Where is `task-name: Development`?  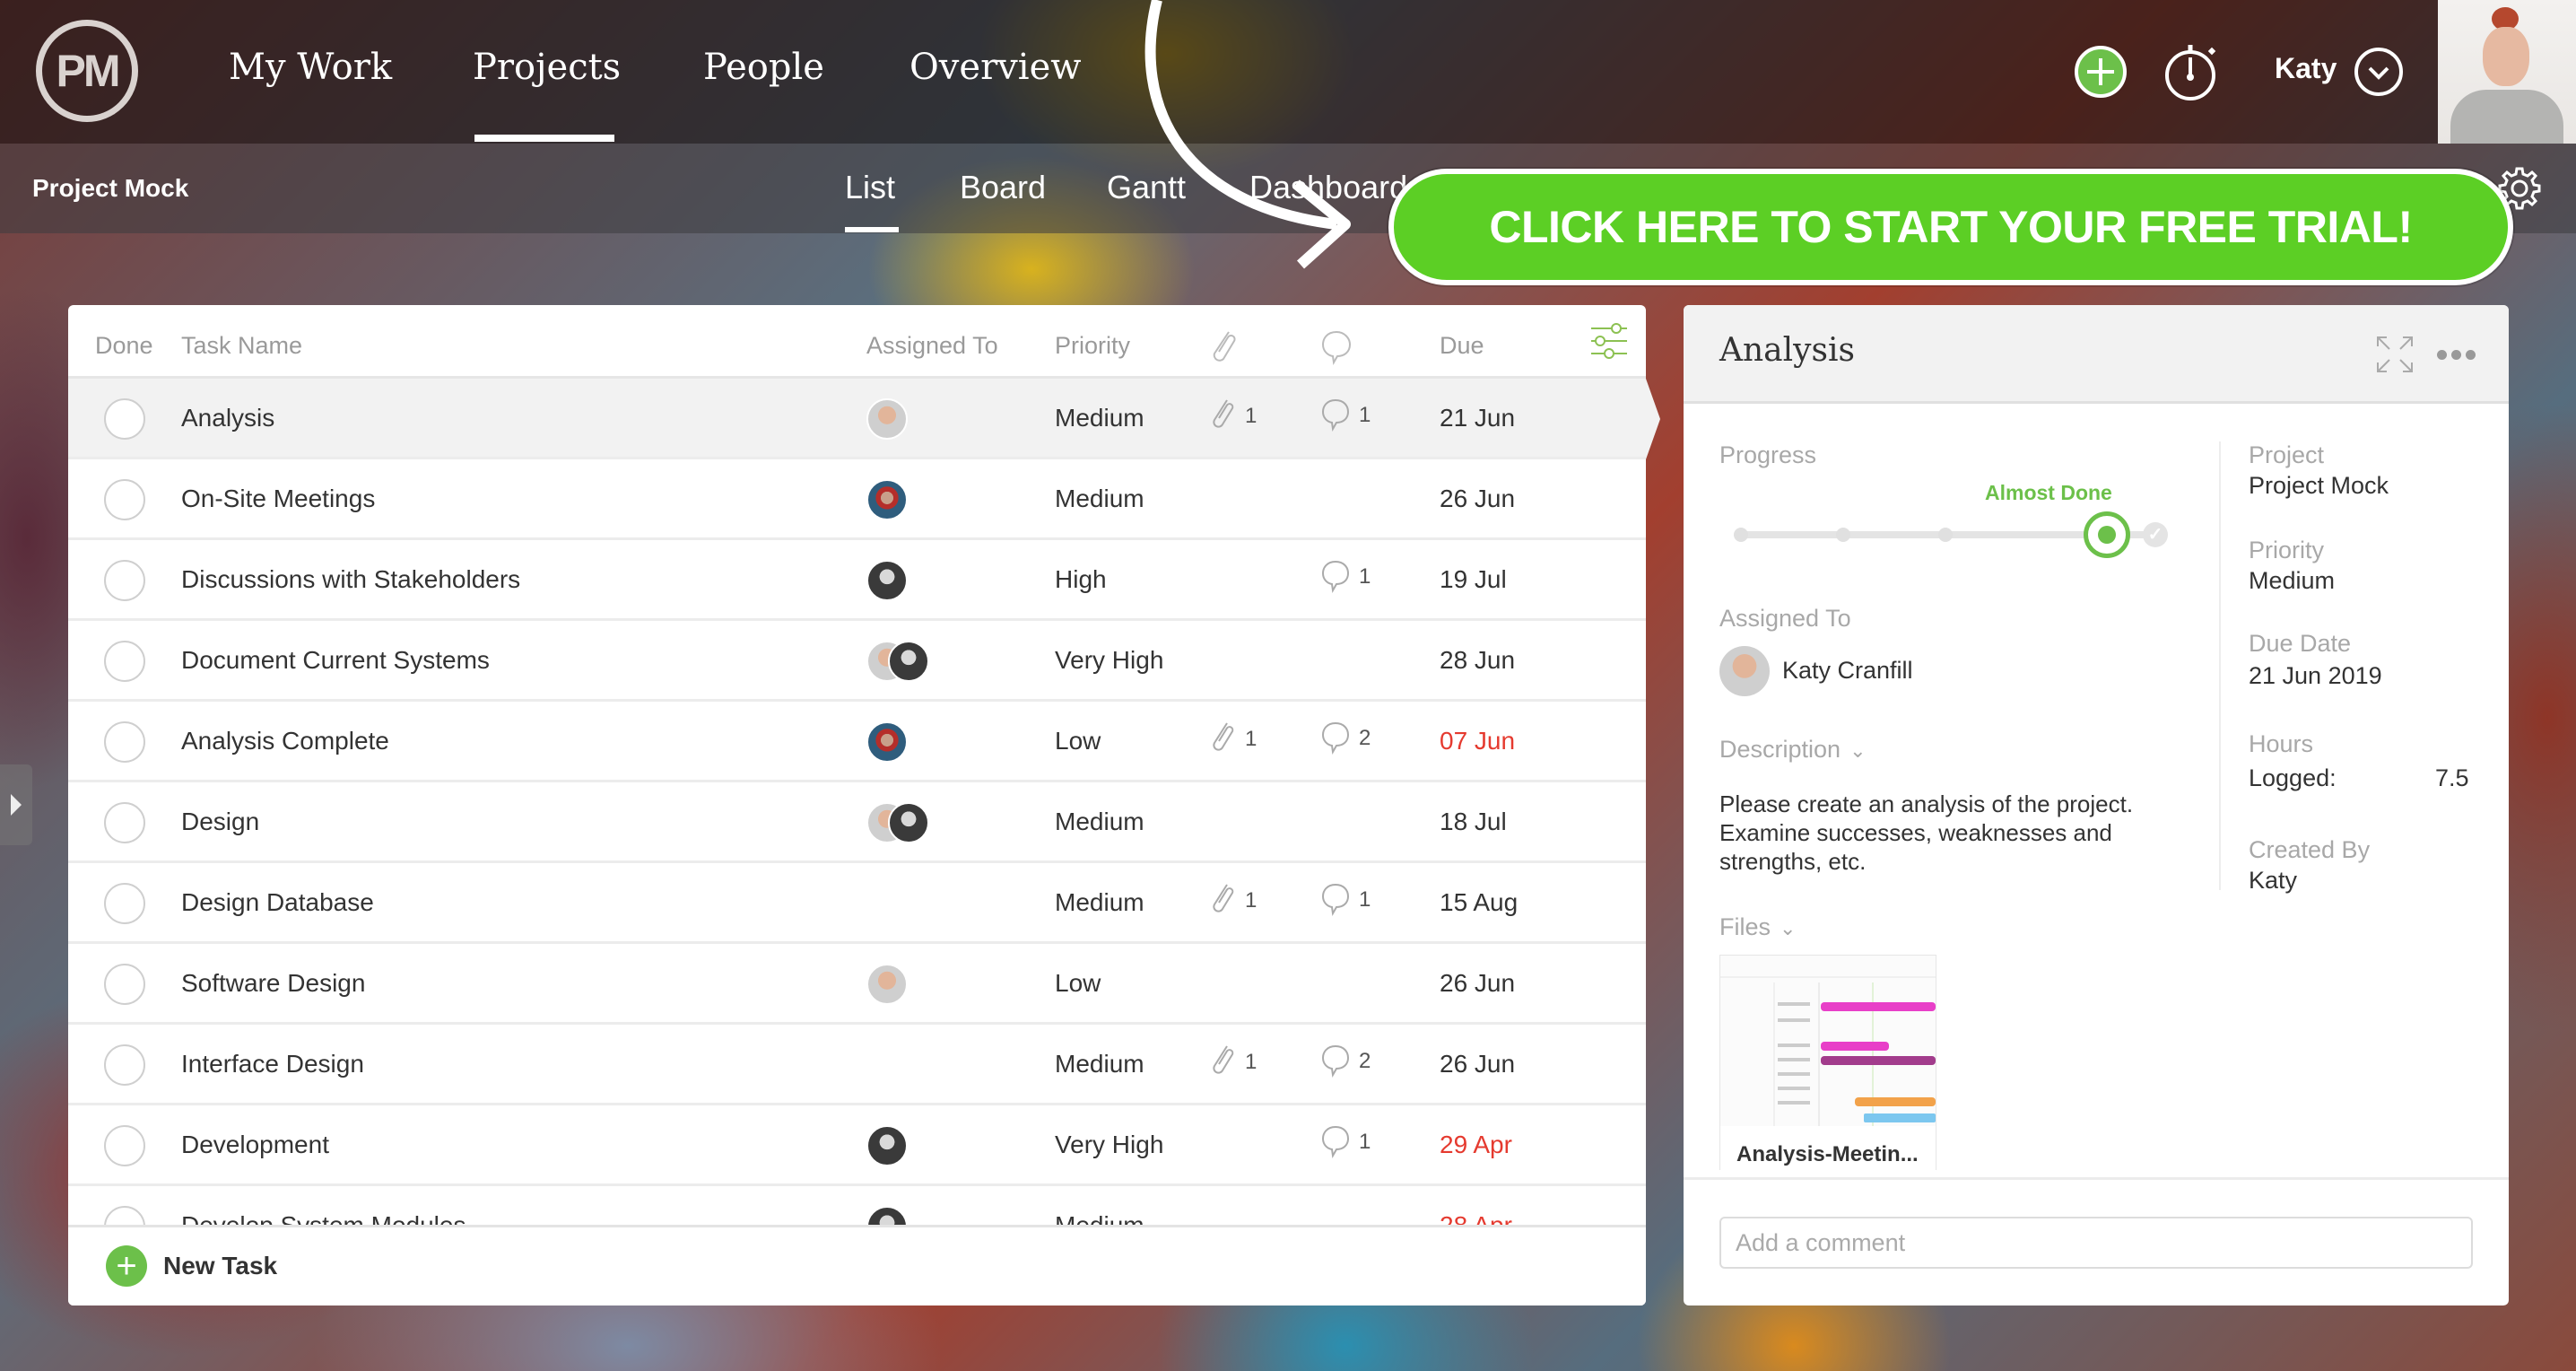 task-name: Development is located at coordinates (255, 1145).